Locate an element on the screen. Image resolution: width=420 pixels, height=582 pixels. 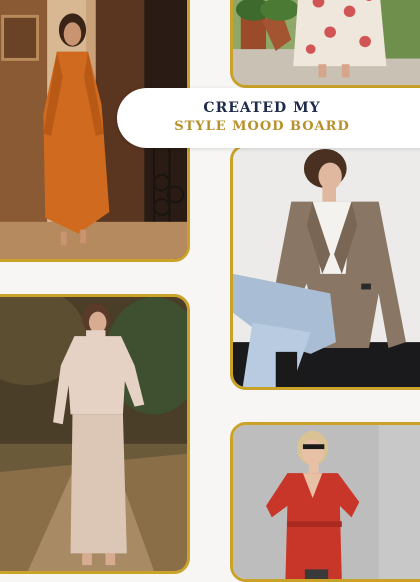
floral-skirt-photo is located at coordinates (325, 44).